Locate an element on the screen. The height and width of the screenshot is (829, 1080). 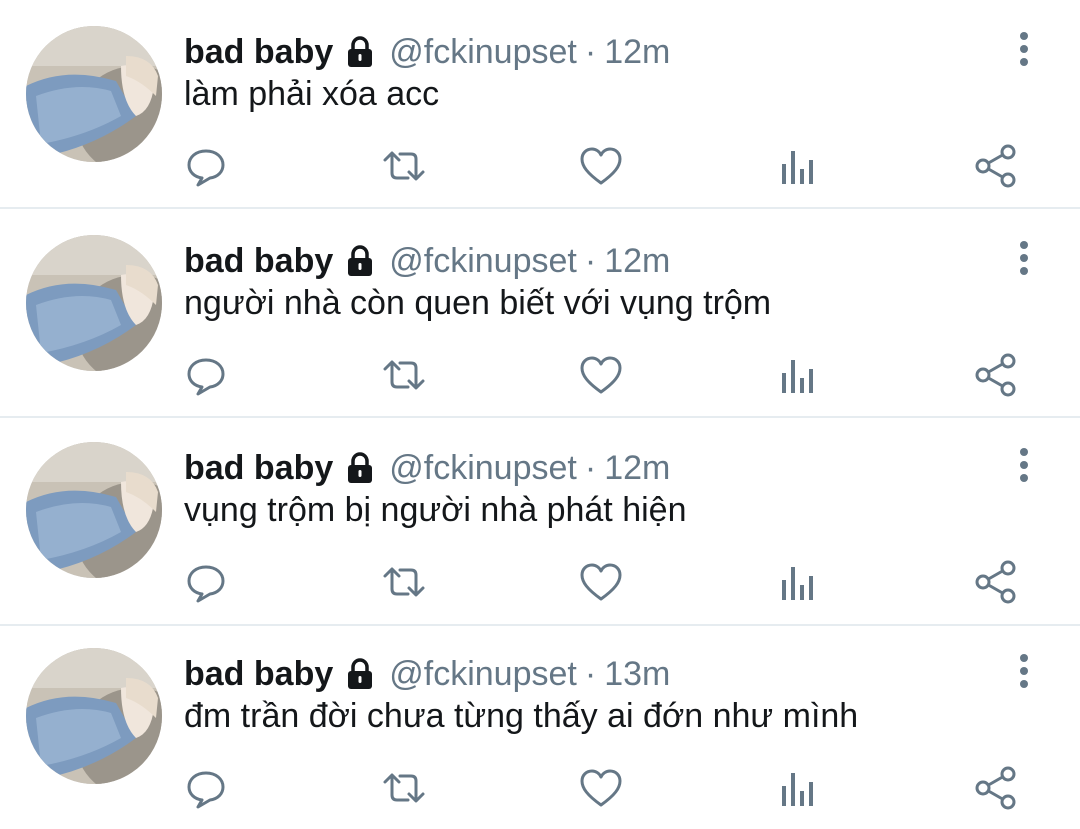
tweet-header: bad baby @fckinupset · 13m is located at coordinates (427, 674).